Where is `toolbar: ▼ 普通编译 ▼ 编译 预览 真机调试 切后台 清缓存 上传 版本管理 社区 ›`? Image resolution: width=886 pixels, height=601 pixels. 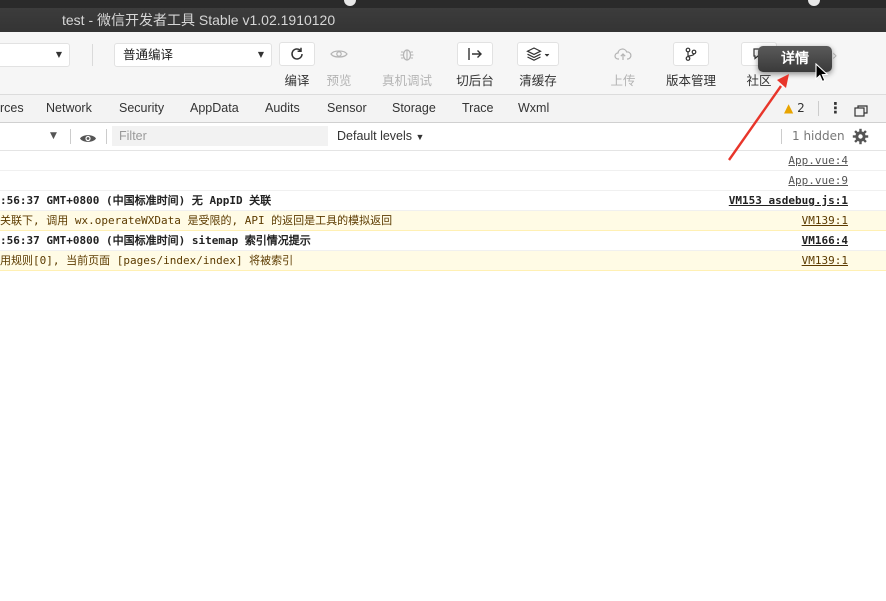
toolbar: ▼ 普通编译 ▼ 编译 预览 真机调试 切后台 清缓存 上传 版本管理 社区 › is located at coordinates (443, 63).